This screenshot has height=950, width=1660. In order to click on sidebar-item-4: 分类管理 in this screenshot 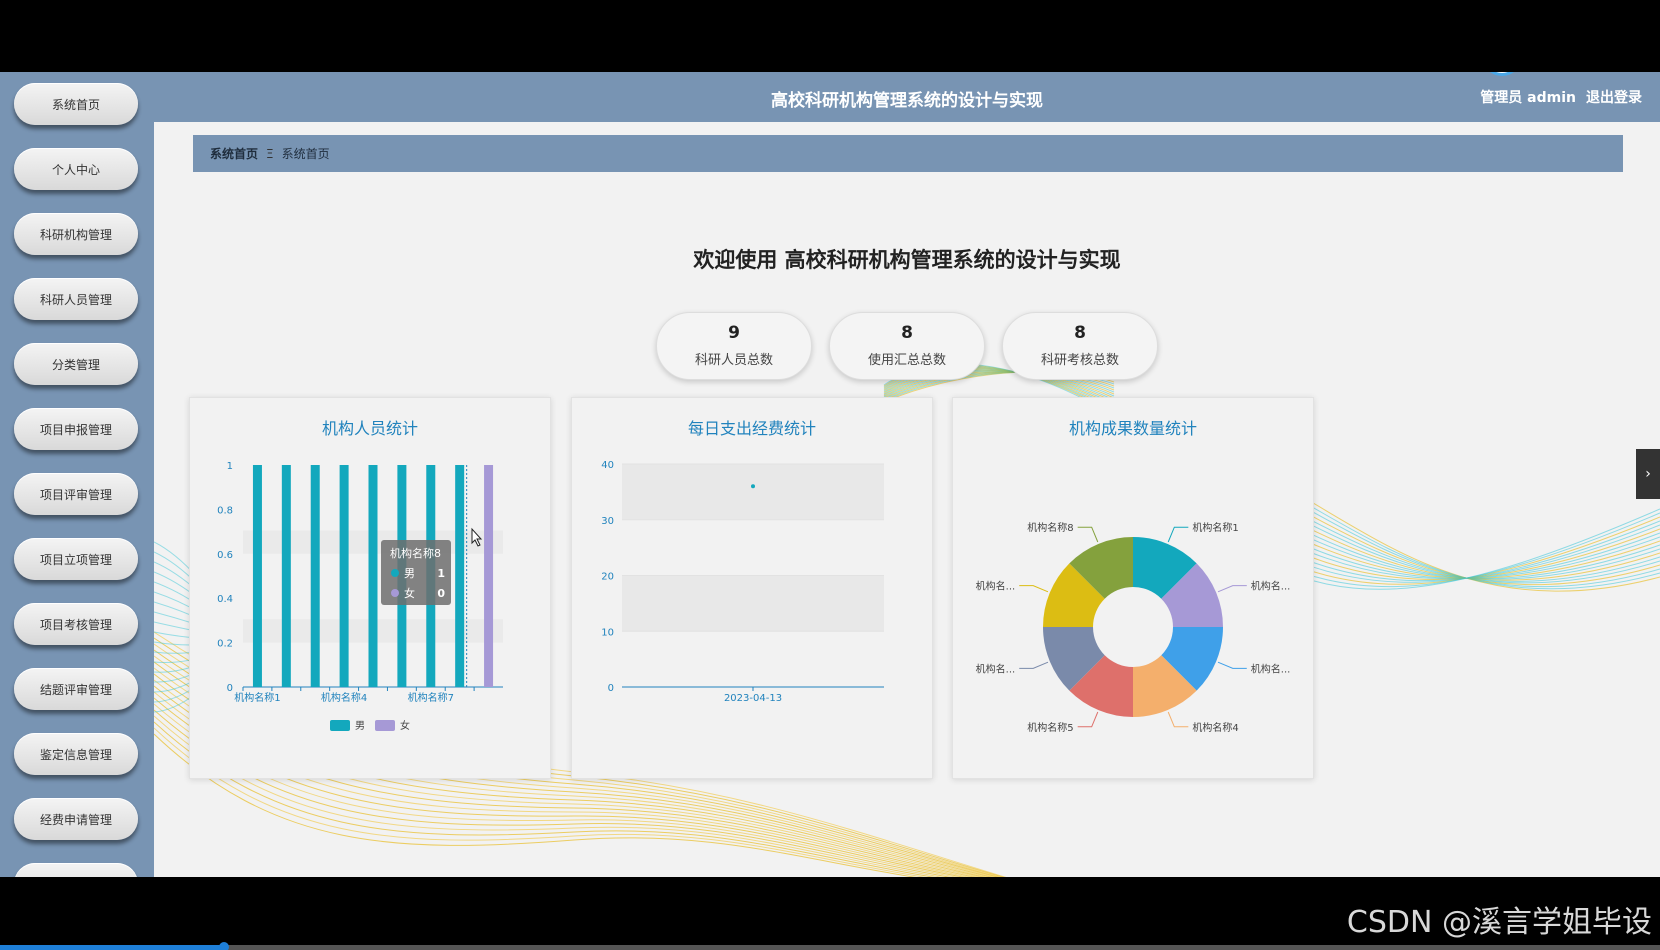, I will do `click(76, 364)`.